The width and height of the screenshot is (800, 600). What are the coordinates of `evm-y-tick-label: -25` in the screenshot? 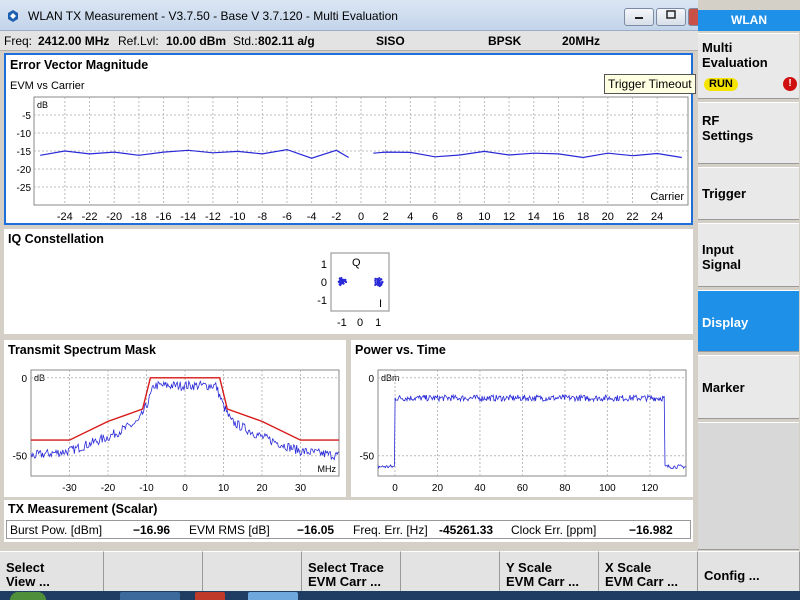 It's located at (24, 188).